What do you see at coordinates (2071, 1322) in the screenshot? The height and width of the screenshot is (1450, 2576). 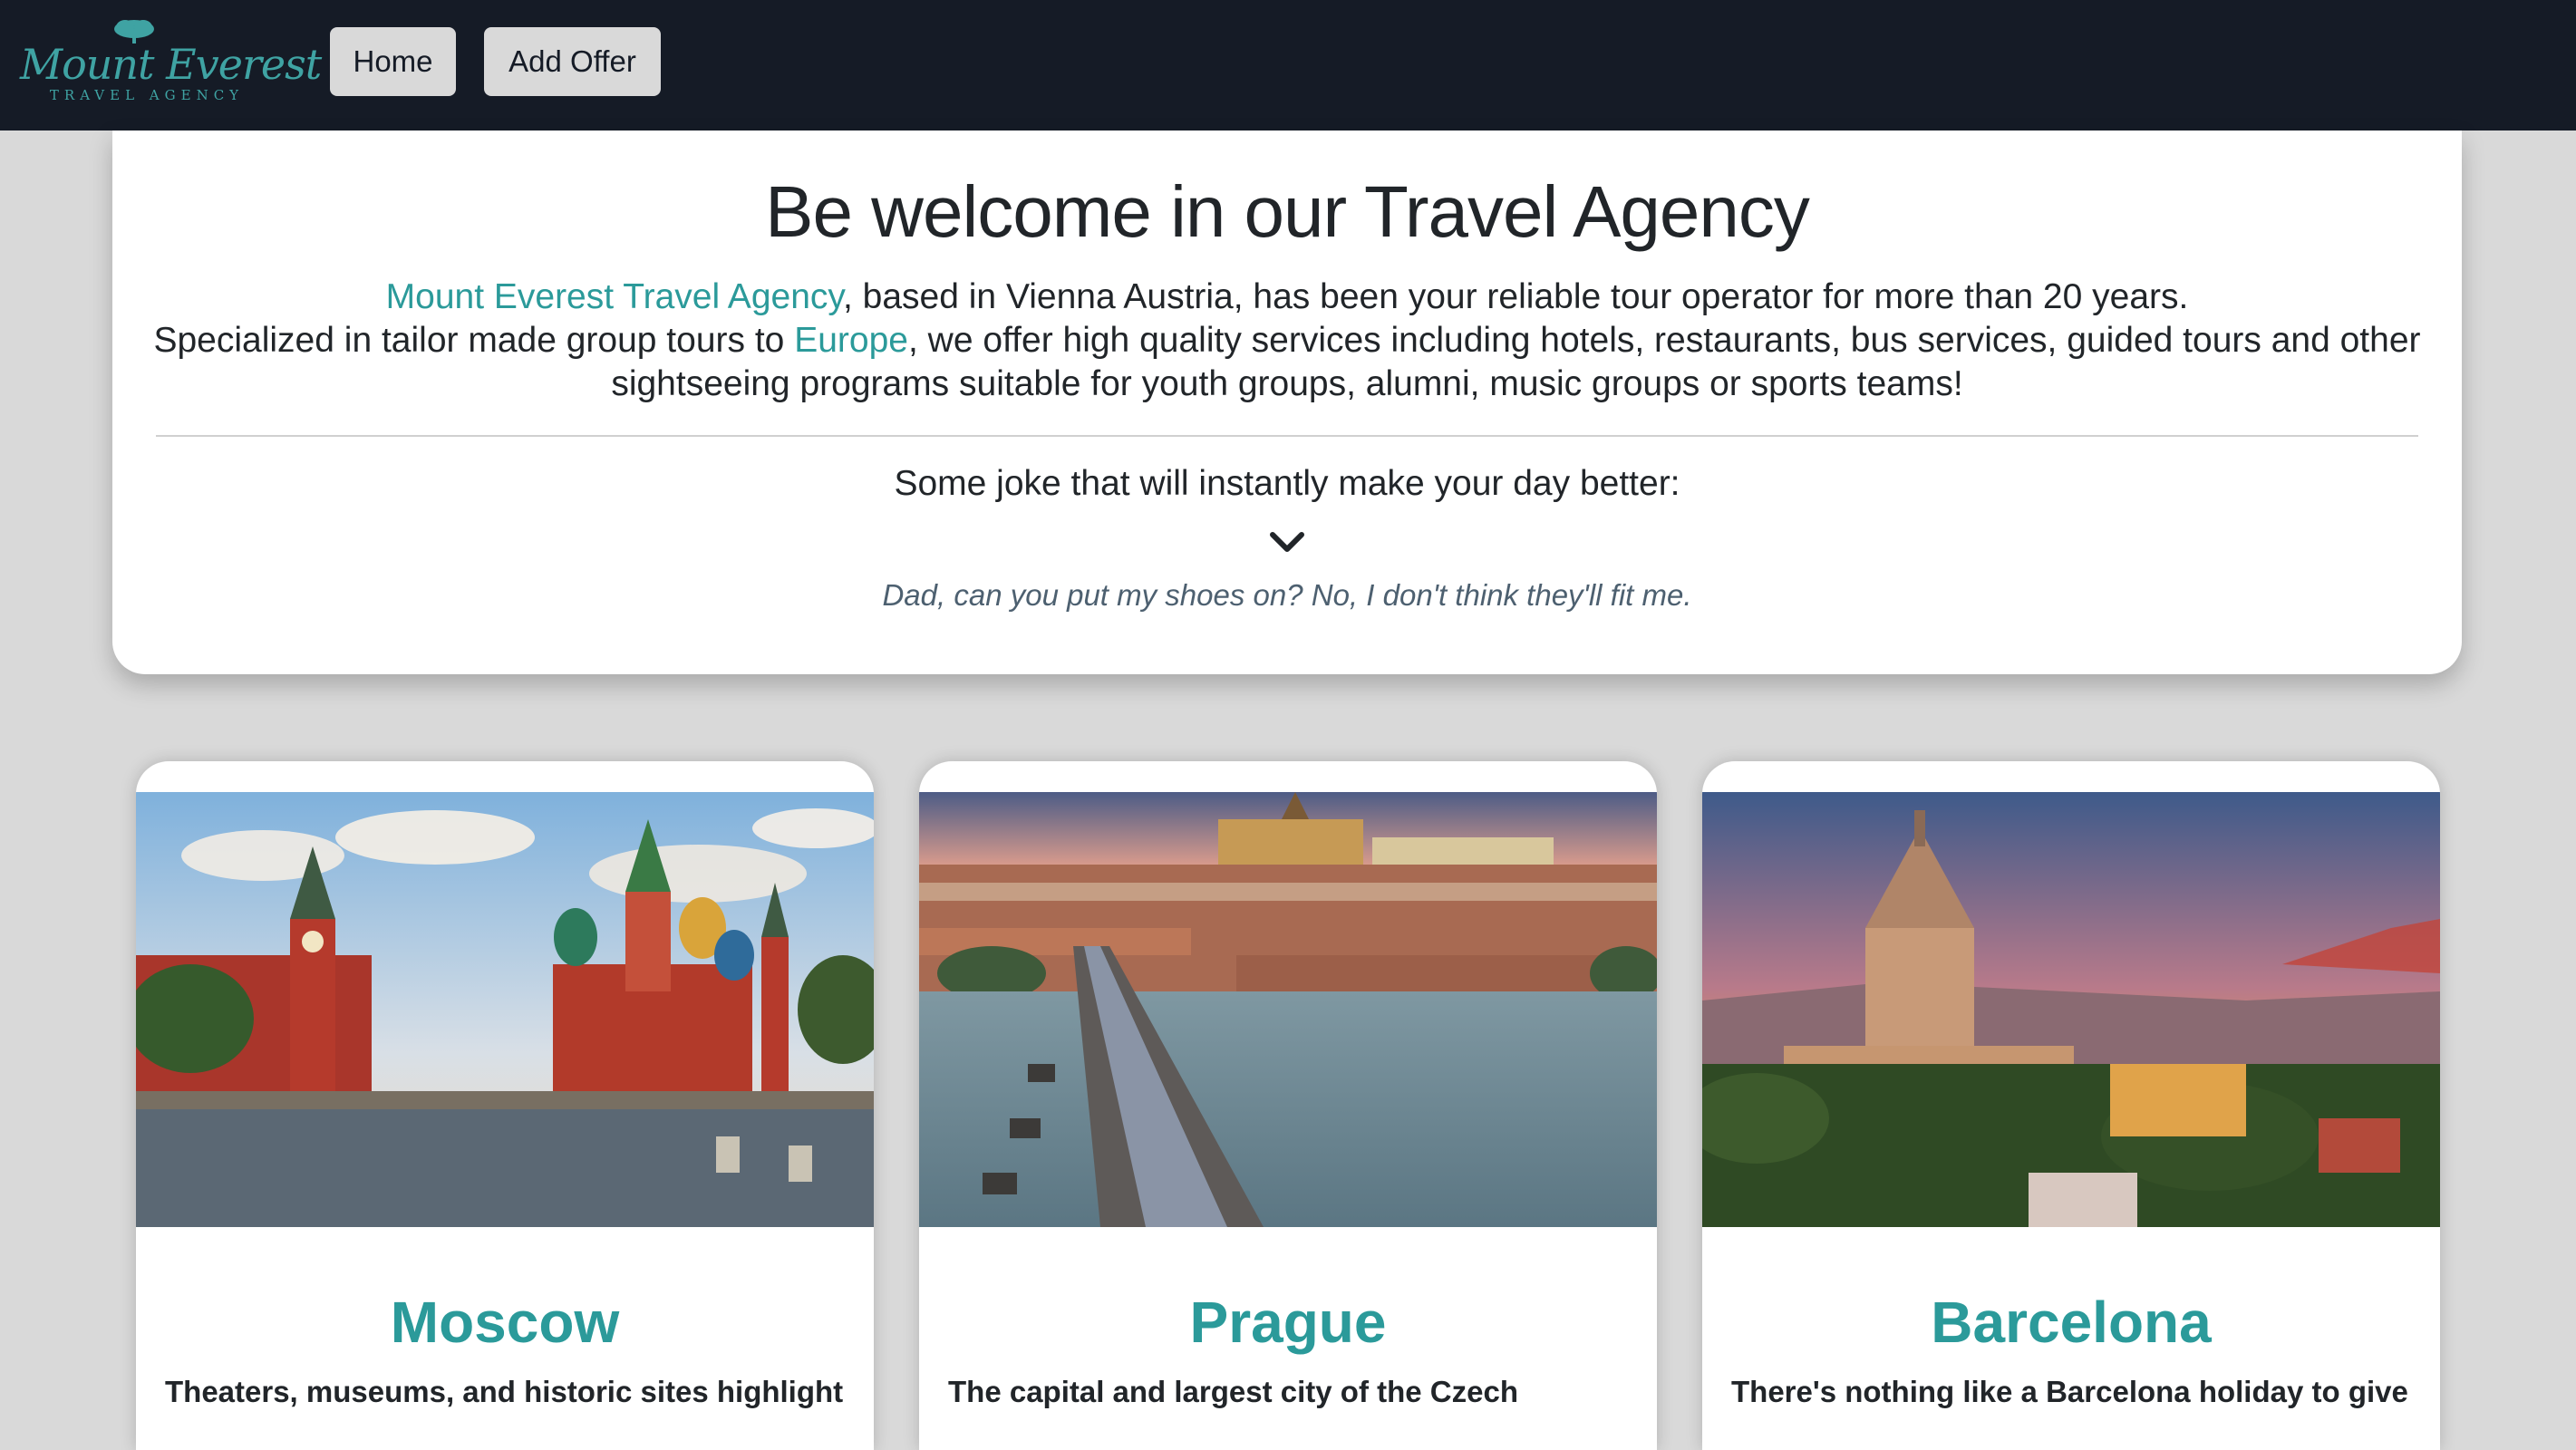 I see `card-title: Barcelona` at bounding box center [2071, 1322].